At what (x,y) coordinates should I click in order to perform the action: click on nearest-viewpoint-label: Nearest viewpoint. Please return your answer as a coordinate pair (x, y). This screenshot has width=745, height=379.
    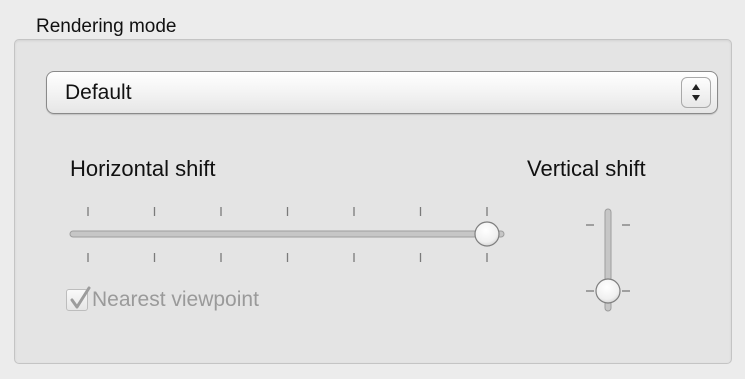
    Looking at the image, I should click on (175, 299).